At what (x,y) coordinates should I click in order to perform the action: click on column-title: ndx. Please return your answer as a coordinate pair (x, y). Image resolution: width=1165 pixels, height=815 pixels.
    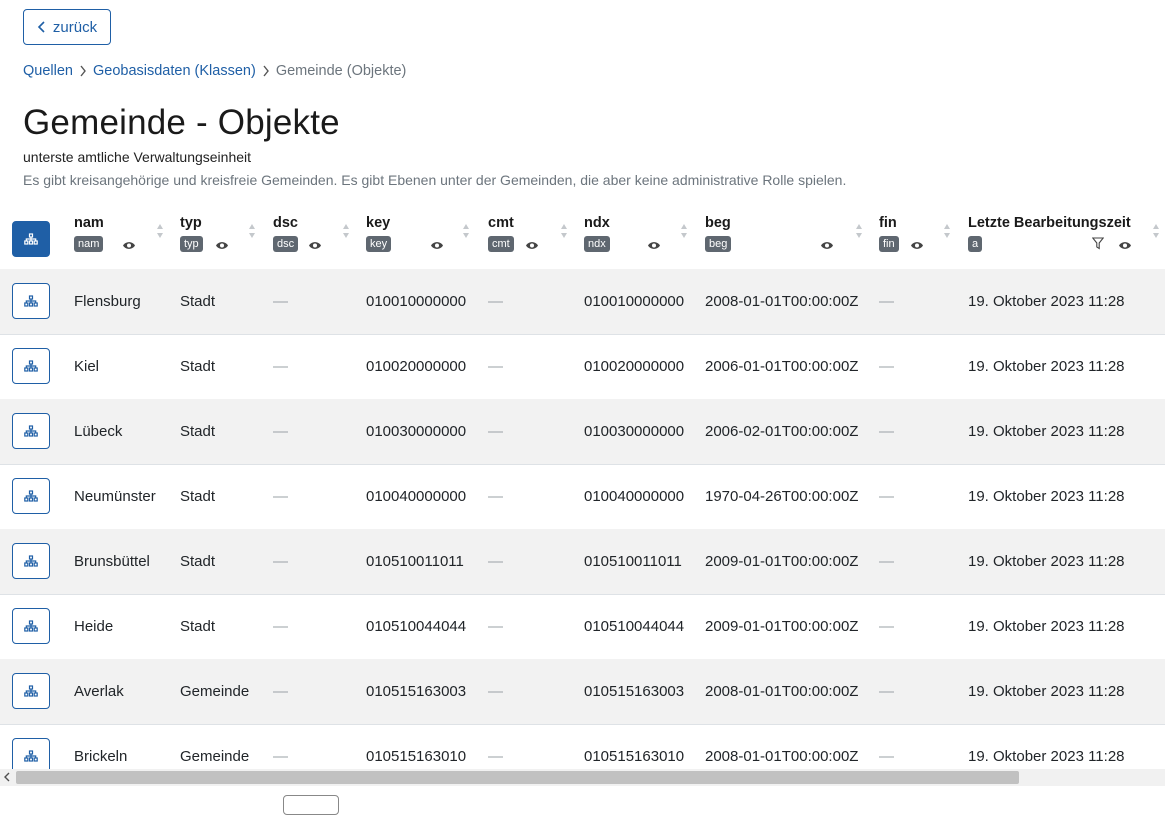
    Looking at the image, I should click on (597, 223).